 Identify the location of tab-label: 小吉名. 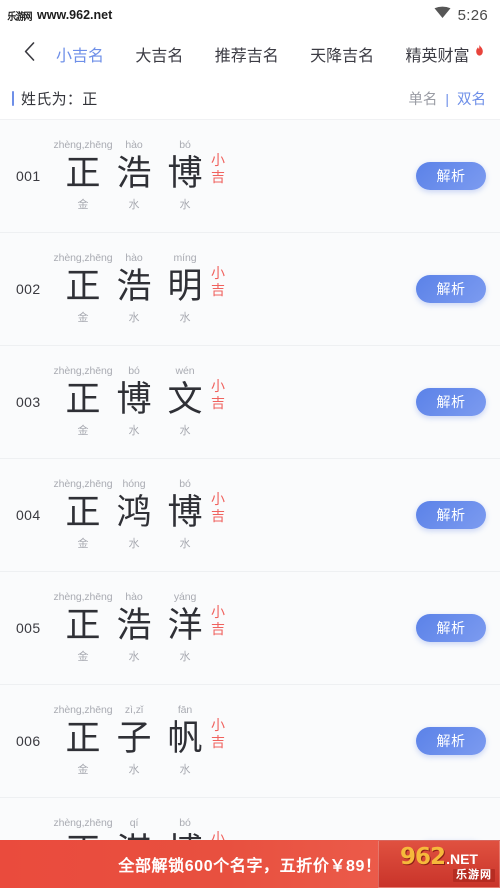
(80, 56).